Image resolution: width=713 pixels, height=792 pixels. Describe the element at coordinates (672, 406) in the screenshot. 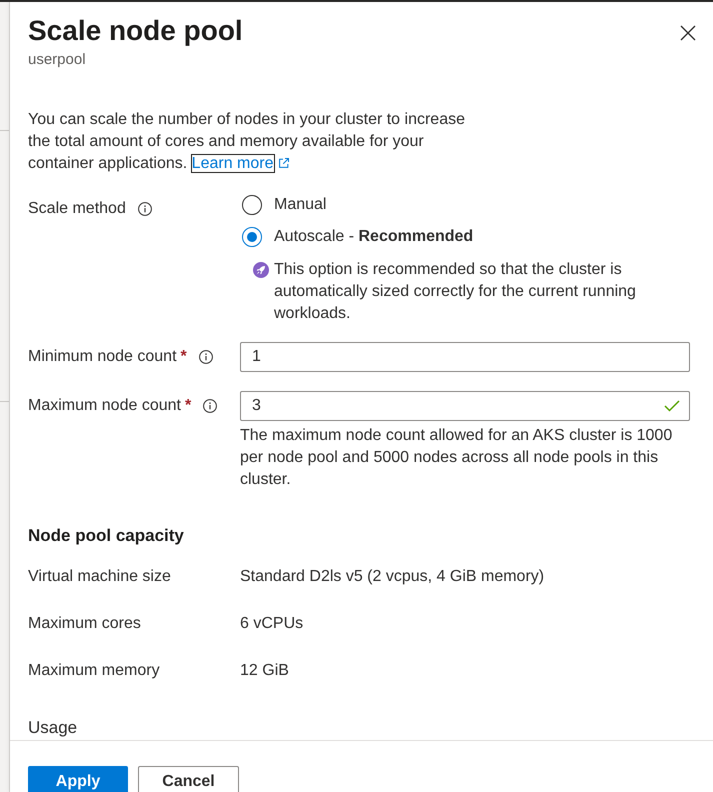

I see `check-icon` at that location.